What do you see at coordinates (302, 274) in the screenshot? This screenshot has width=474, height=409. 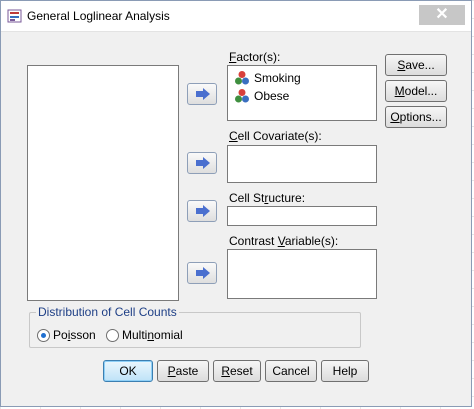 I see `contrast-variables-list` at bounding box center [302, 274].